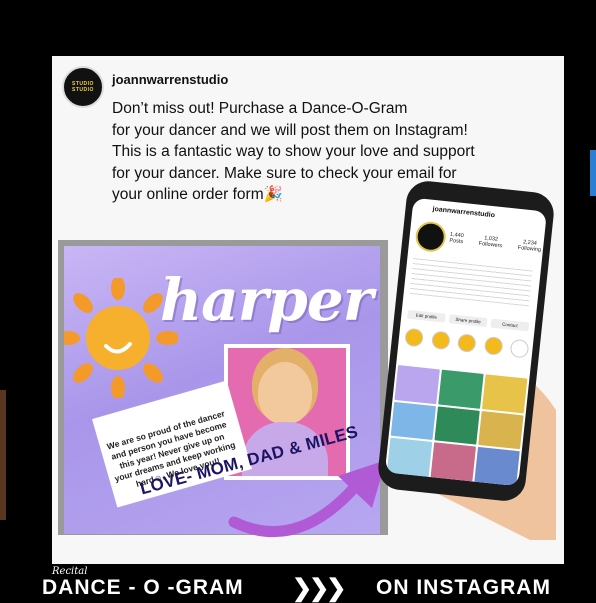 The image size is (596, 603). I want to click on ig-share-profile-button: Share profile, so click(468, 321).